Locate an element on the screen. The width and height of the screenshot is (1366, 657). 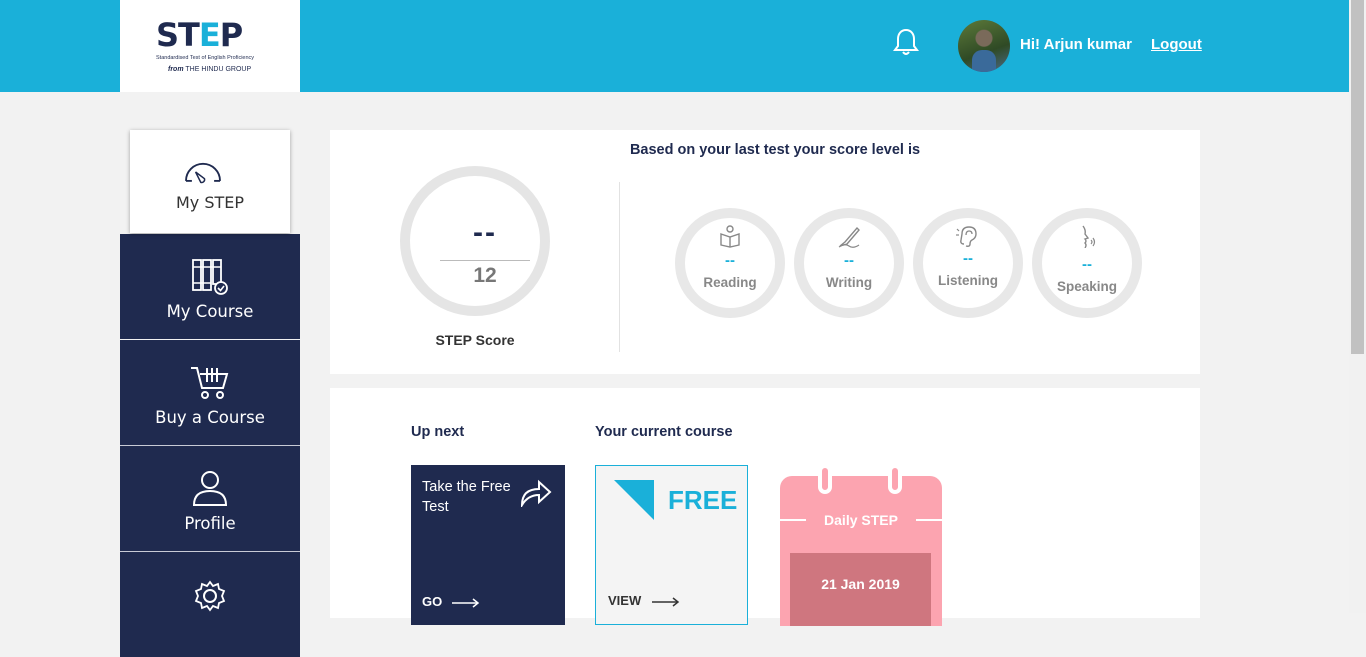
listening-ear-icon is located at coordinates (966, 236).